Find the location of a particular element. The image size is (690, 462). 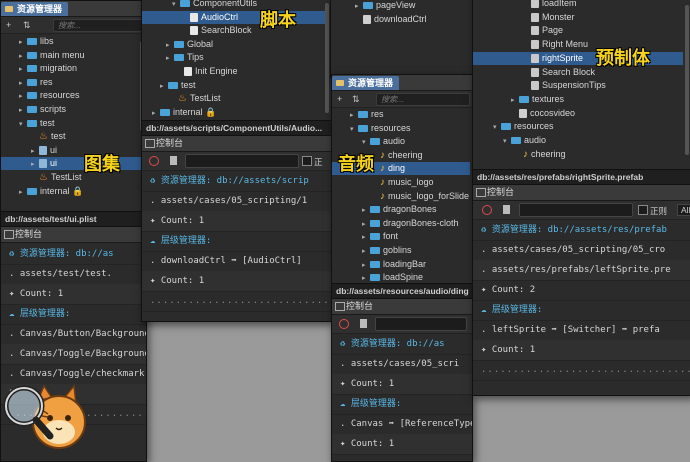

tree-item: ▾ ComponentUtils is located at coordinates (233, 5).